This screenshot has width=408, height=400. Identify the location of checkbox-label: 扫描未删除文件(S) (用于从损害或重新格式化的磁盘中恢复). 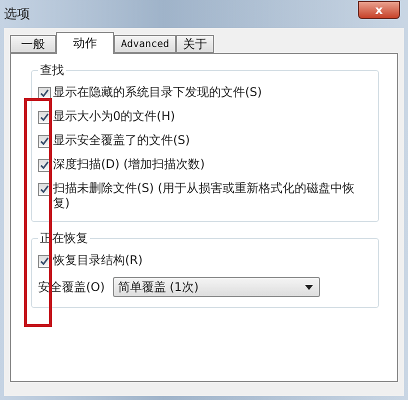
(204, 196).